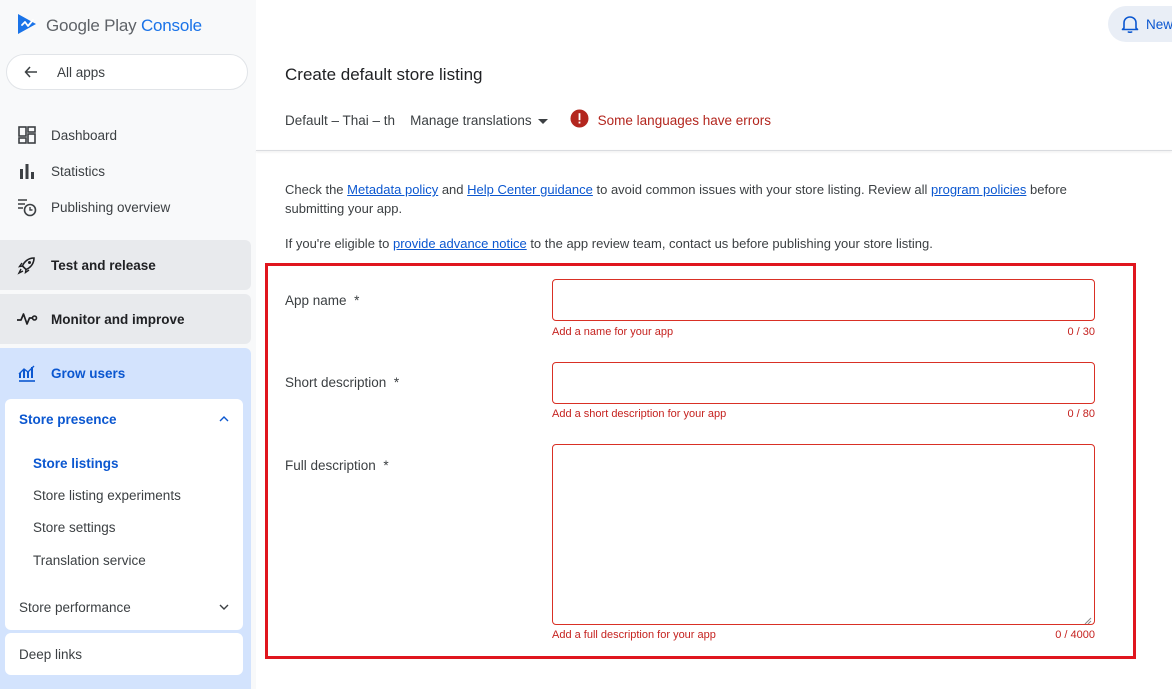 The width and height of the screenshot is (1172, 689). I want to click on deep-links-label: Deep links, so click(51, 654).